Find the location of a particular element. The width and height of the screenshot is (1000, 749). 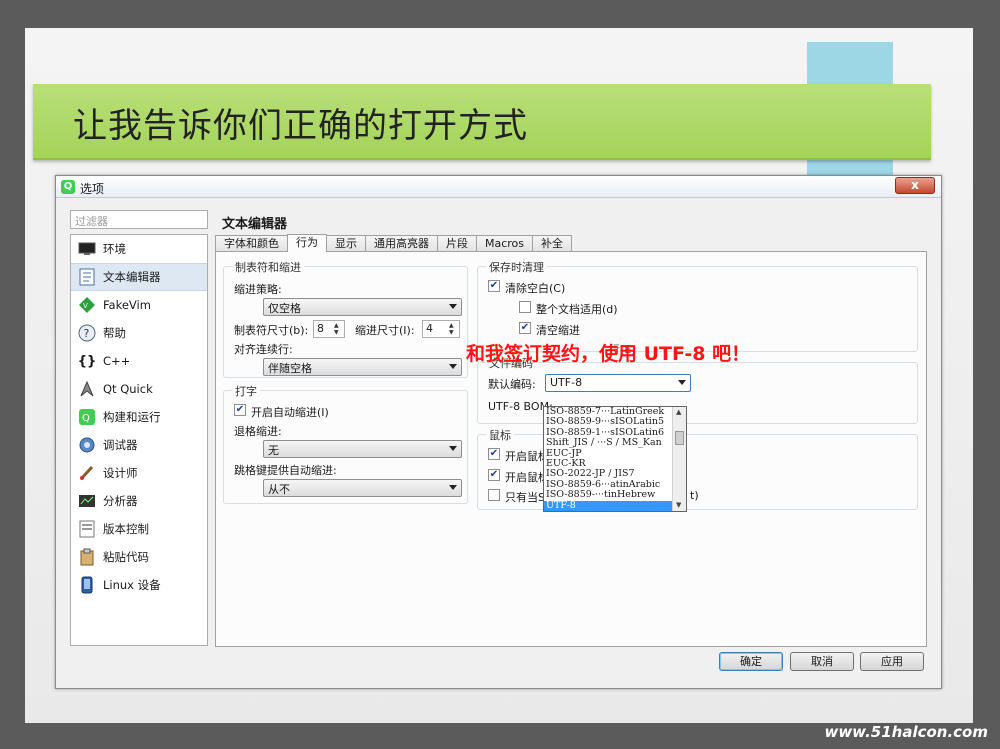

nav-label: 分析器 is located at coordinates (120, 501).